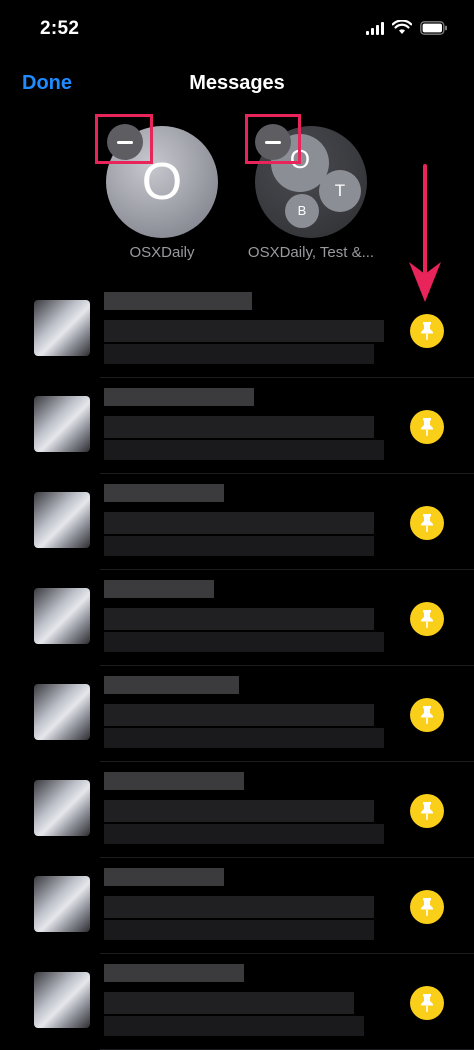 This screenshot has width=474, height=1050. I want to click on group-initial-b: B, so click(302, 210).